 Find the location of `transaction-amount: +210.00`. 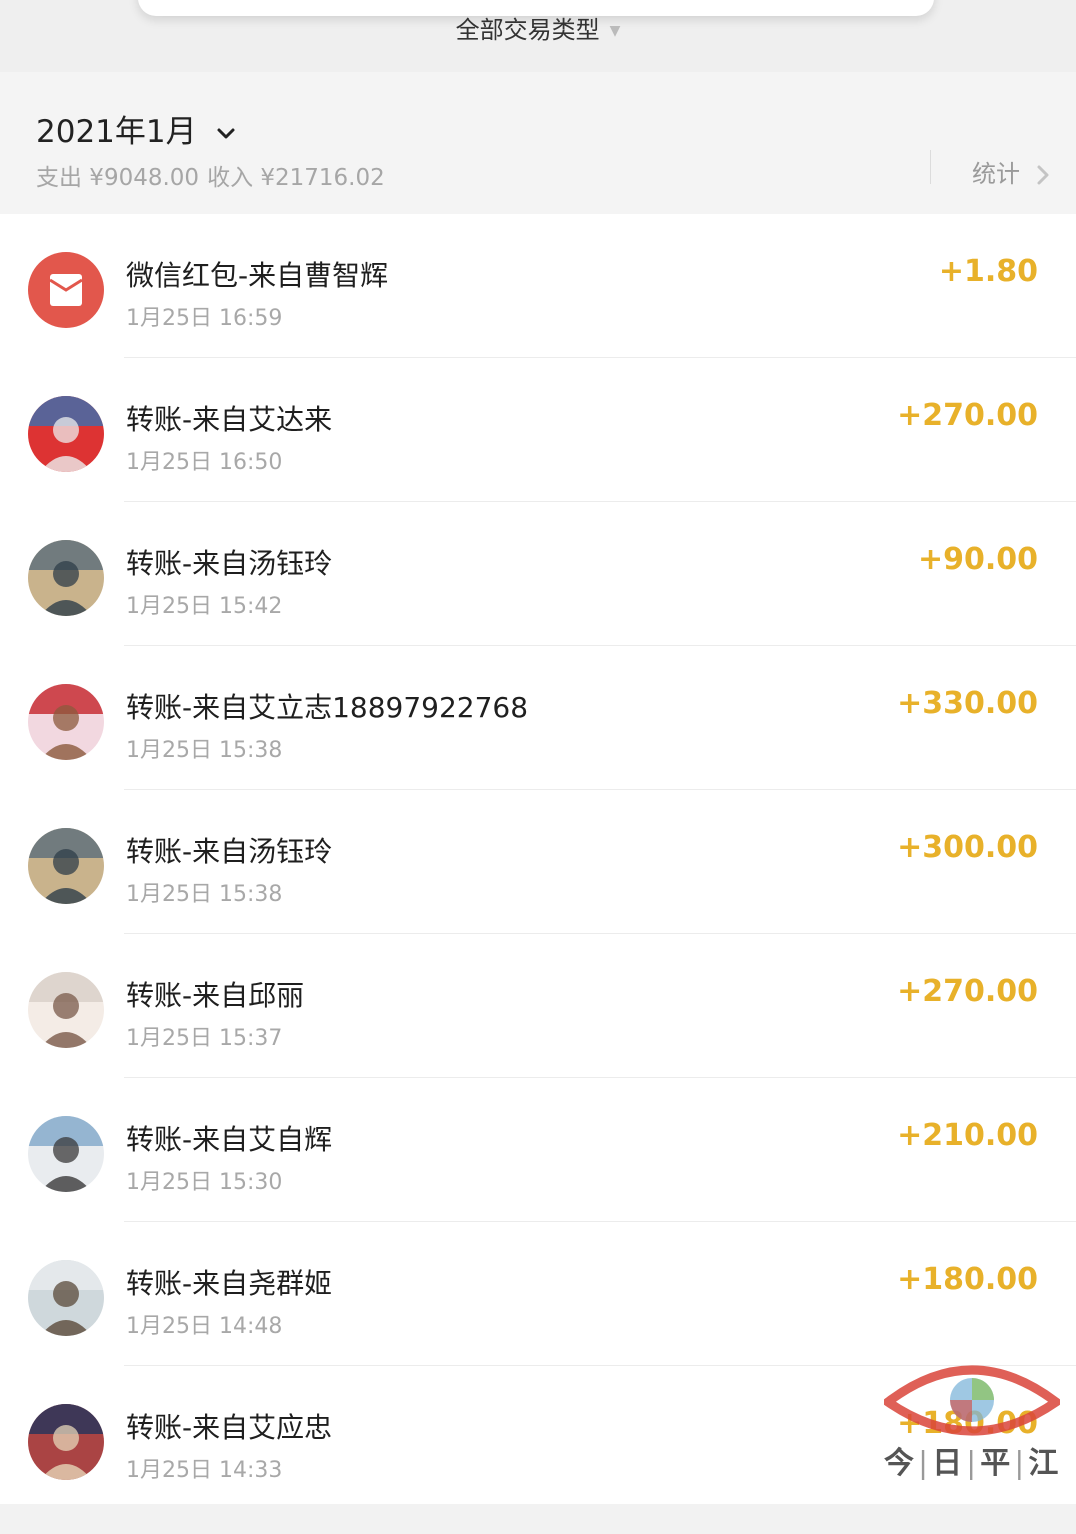

transaction-amount: +210.00 is located at coordinates (967, 1135).